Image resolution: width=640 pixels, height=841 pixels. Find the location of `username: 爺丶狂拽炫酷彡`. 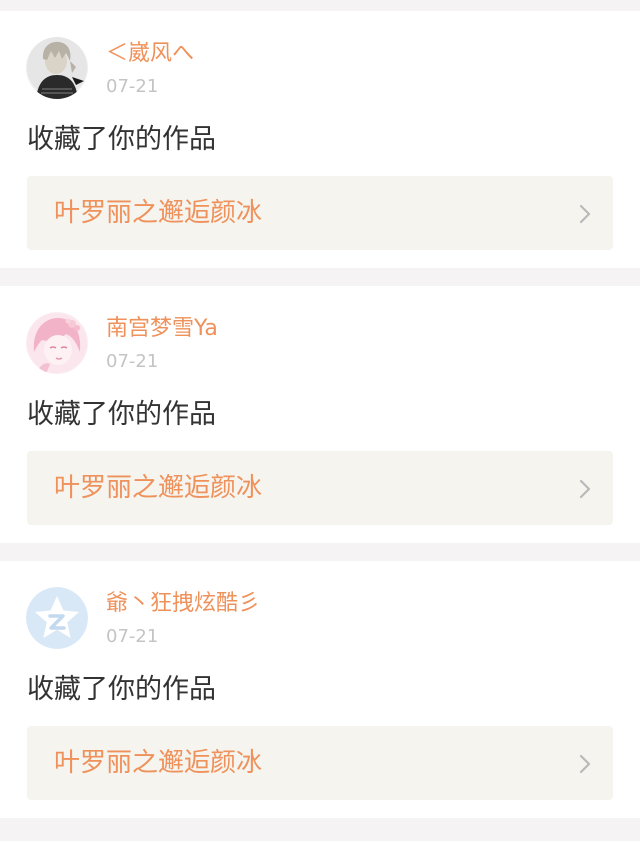

username: 爺丶狂拽炫酷彡 is located at coordinates (183, 604).